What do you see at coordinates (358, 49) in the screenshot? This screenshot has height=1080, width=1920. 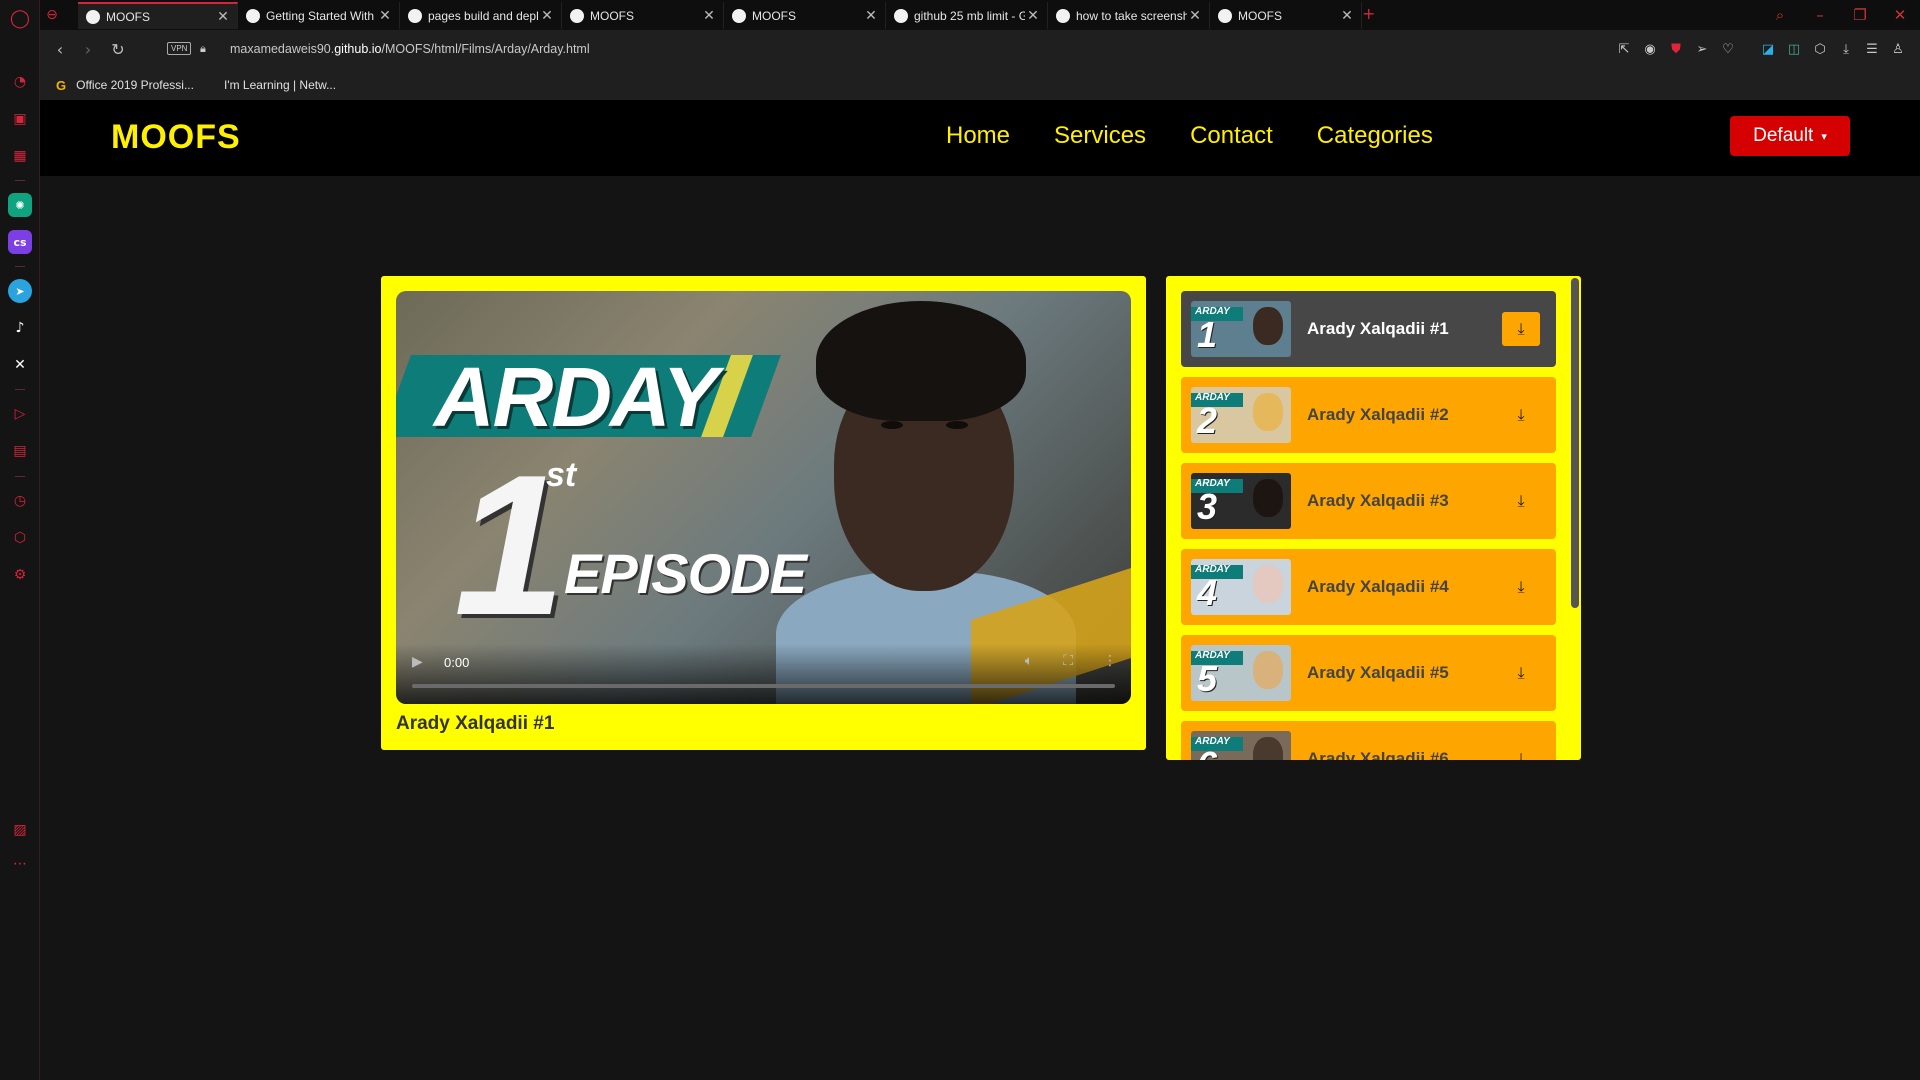 I see `url-domain: github.io` at bounding box center [358, 49].